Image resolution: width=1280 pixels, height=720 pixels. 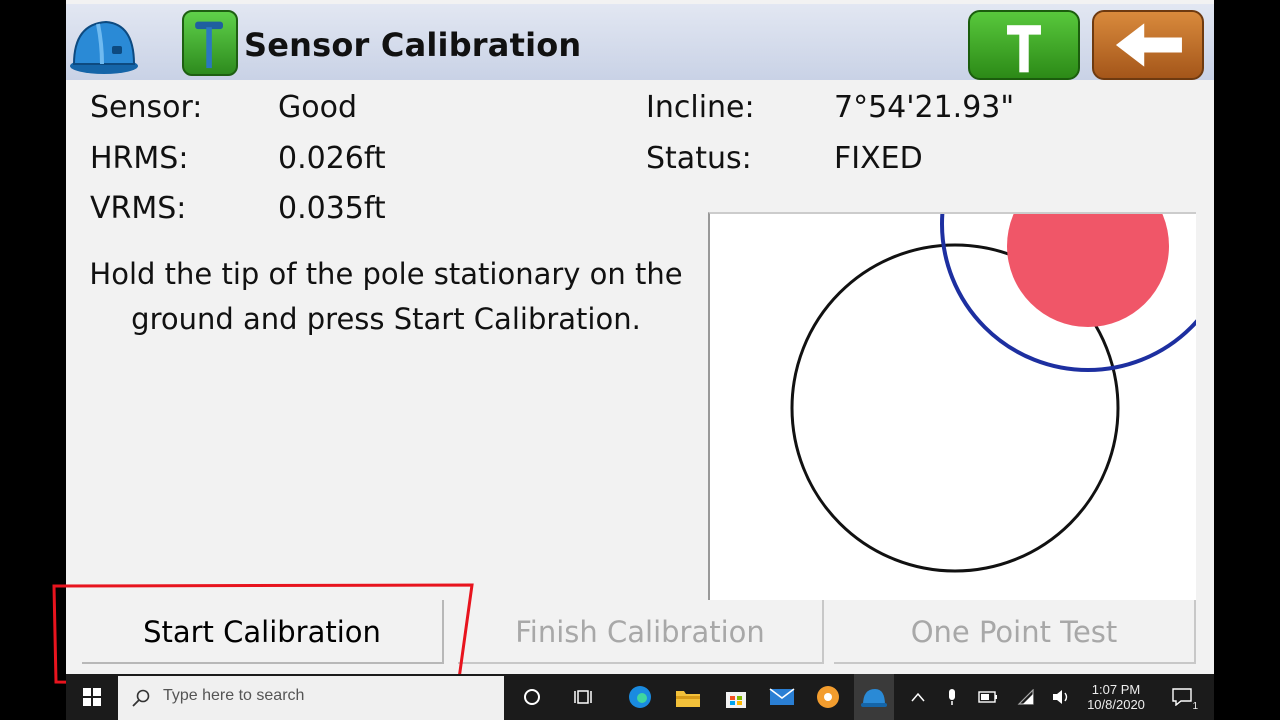 I want to click on windows-start-button, so click(x=92, y=697).